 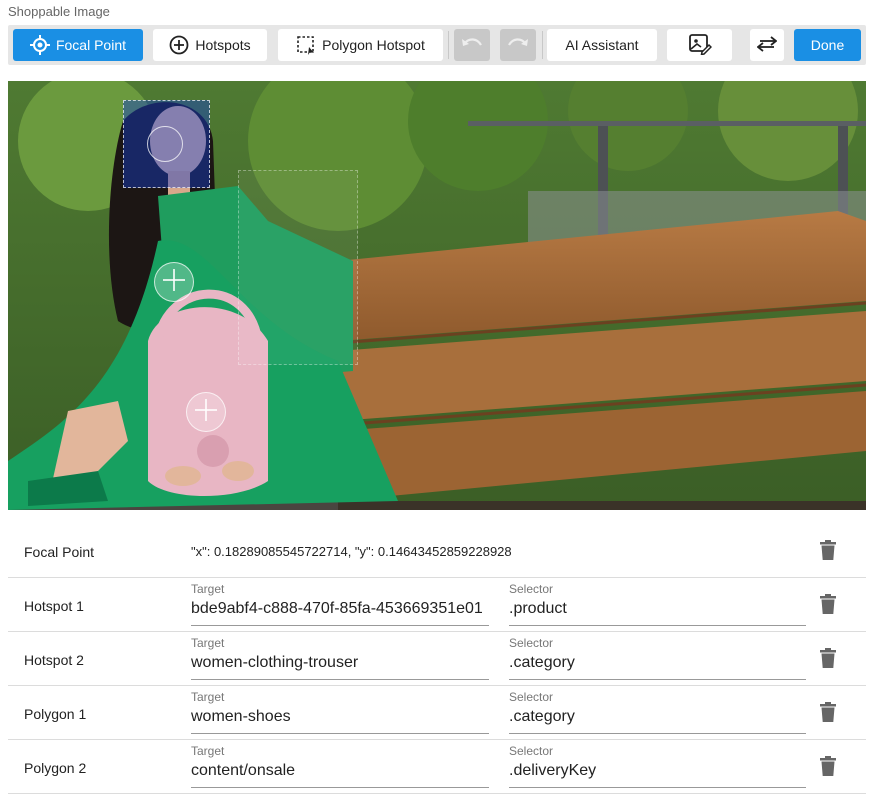 I want to click on hotspots-label: Hotspots, so click(x=223, y=45).